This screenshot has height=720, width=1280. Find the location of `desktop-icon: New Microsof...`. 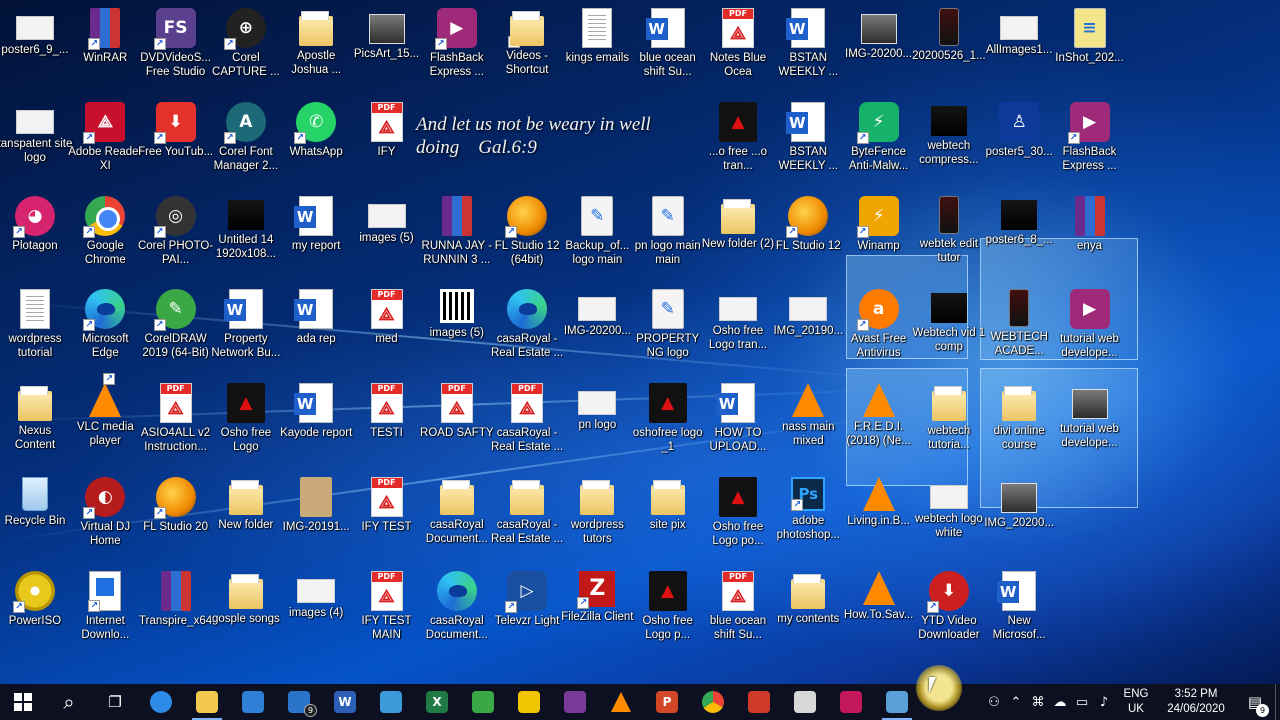

desktop-icon: New Microsof... is located at coordinates (1019, 611).